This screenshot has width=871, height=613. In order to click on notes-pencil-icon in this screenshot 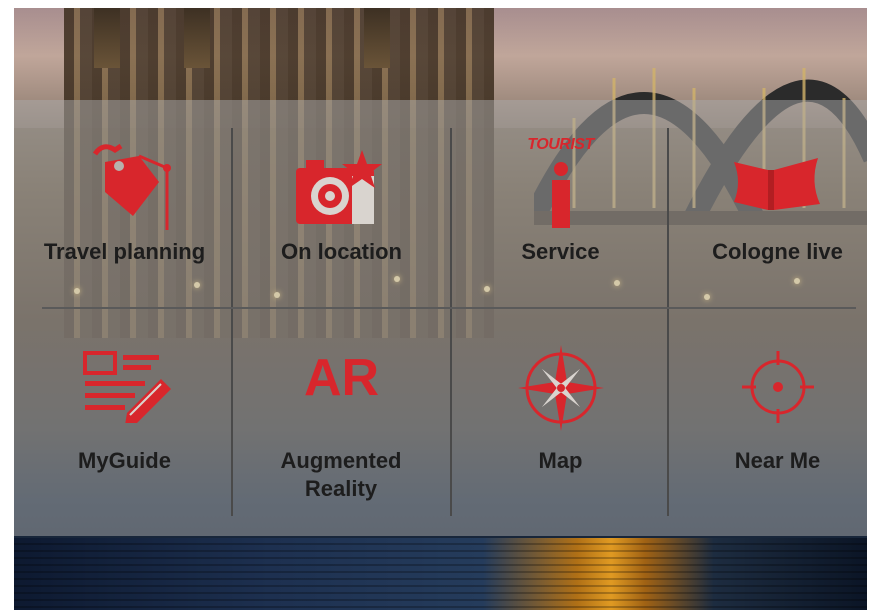, I will do `click(125, 384)`.